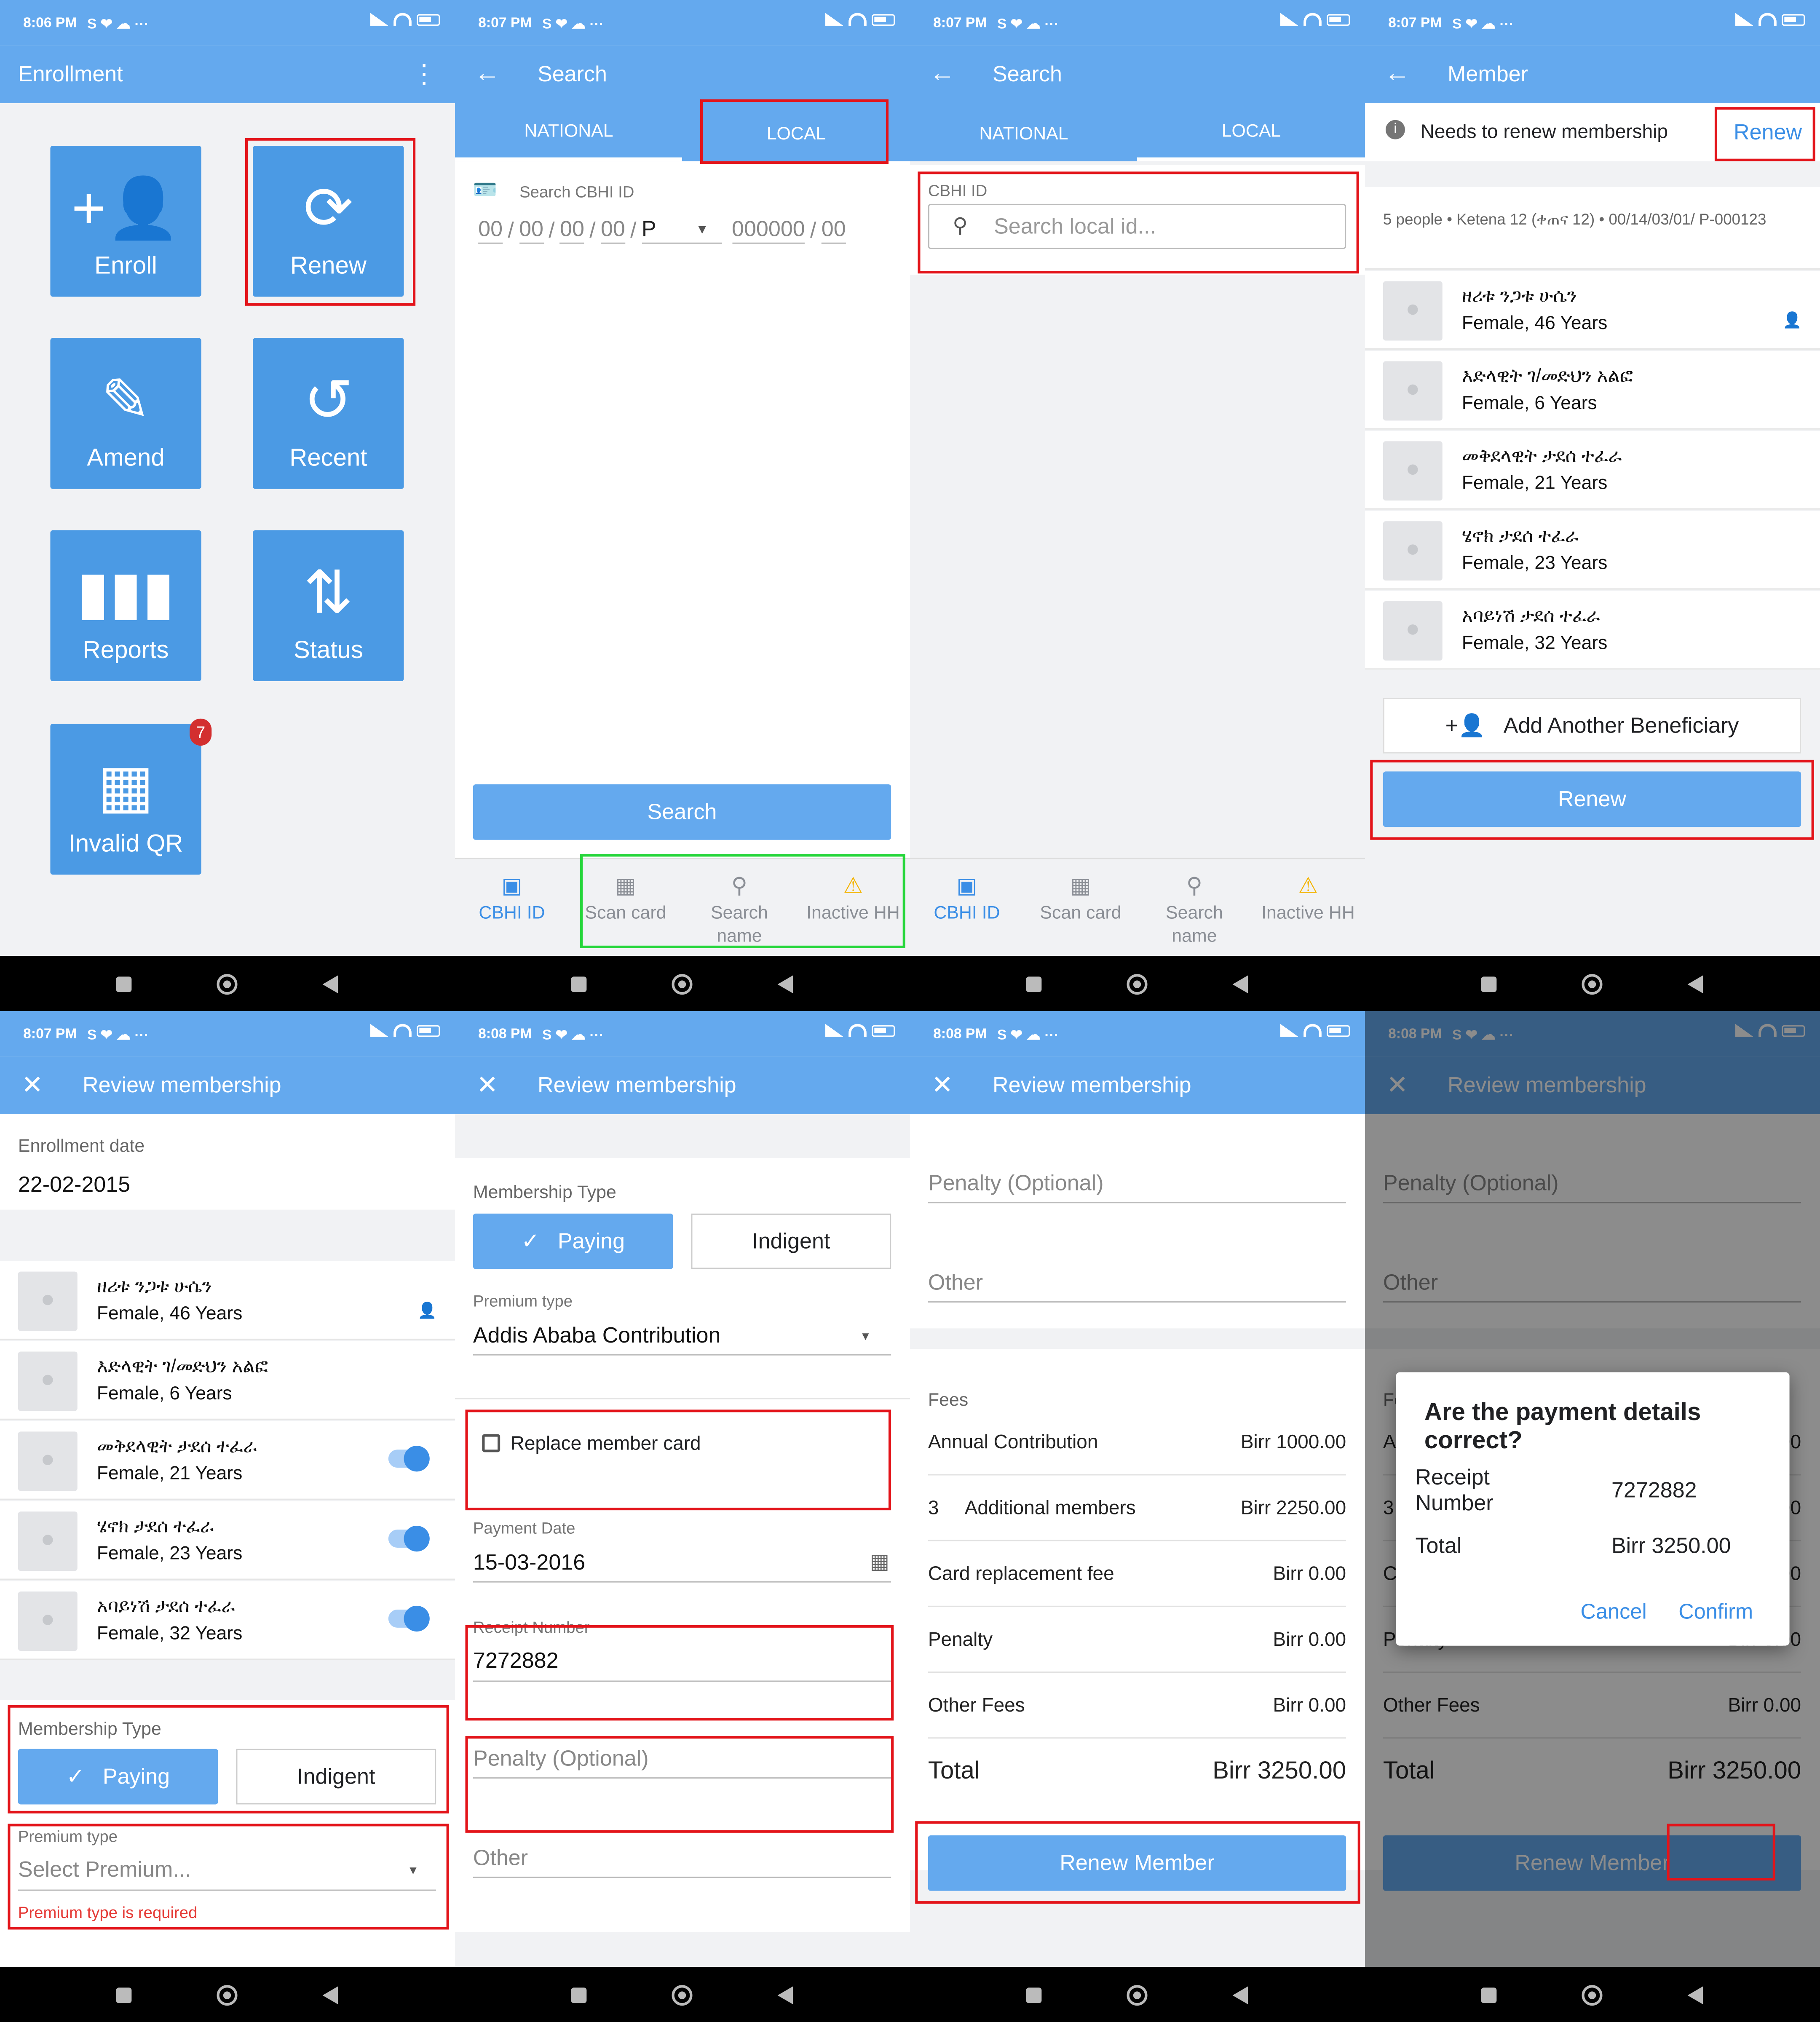 This screenshot has height=2022, width=1820. Describe the element at coordinates (511, 885) in the screenshot. I see `badge-icon: ▣` at that location.